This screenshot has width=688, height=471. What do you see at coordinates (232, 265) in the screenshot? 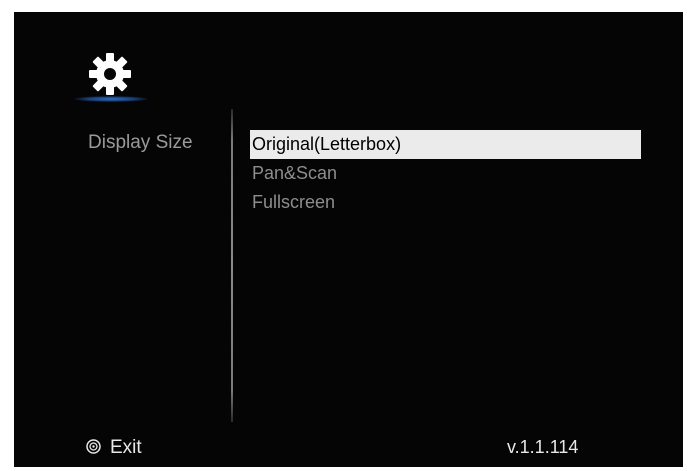
I see `column-divider` at bounding box center [232, 265].